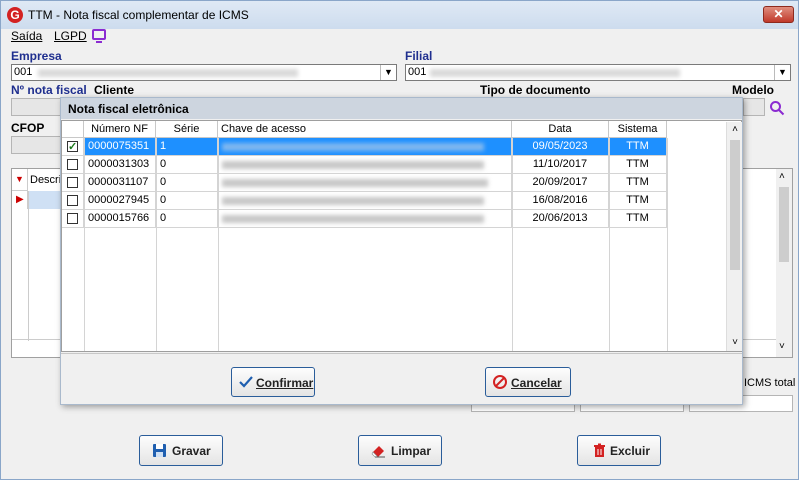  What do you see at coordinates (560, 165) in the screenshot?
I see `cell-data: 11/10/2017` at bounding box center [560, 165].